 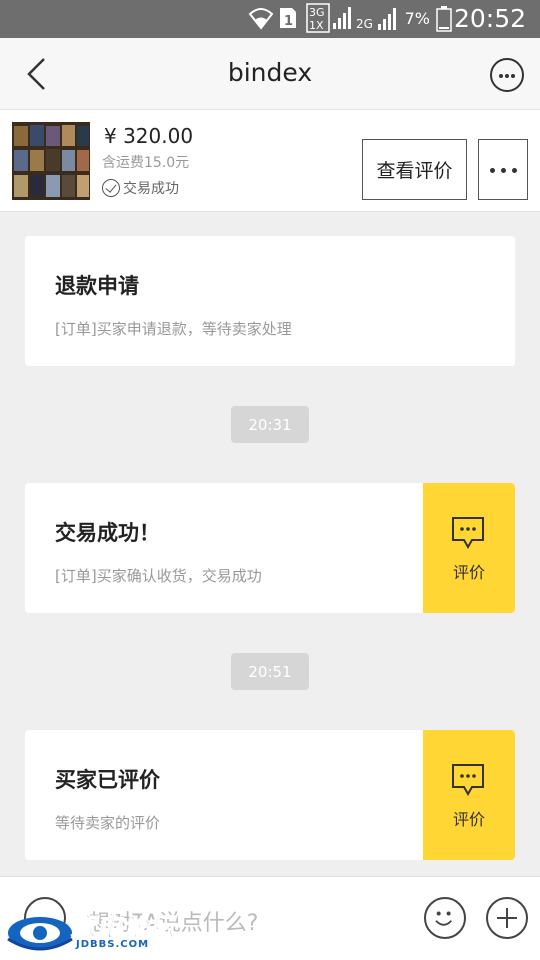 What do you see at coordinates (270, 548) in the screenshot?
I see `message-card-trade-success: 交易成功！ [订单]买家确认收货，交易成功 评价` at bounding box center [270, 548].